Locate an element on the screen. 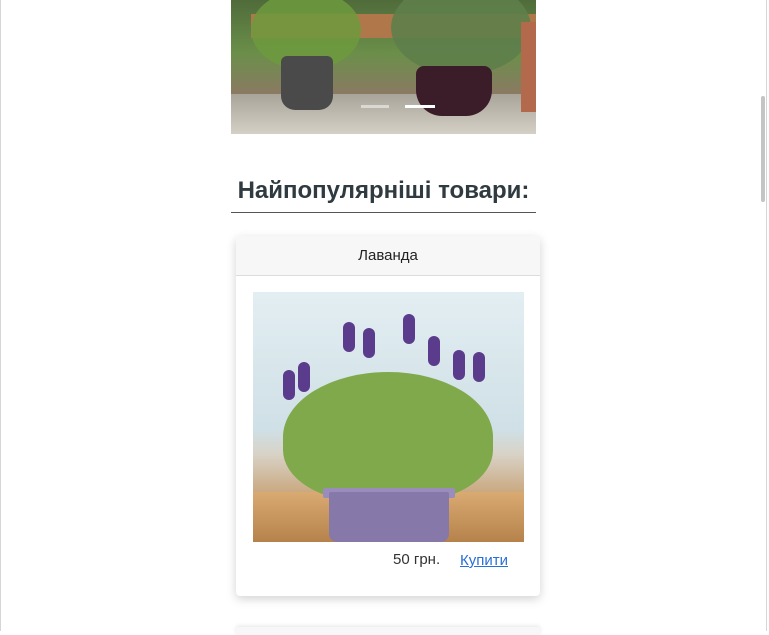 Image resolution: width=769 pixels, height=635 pixels. carousel-indicator is located at coordinates (375, 106).